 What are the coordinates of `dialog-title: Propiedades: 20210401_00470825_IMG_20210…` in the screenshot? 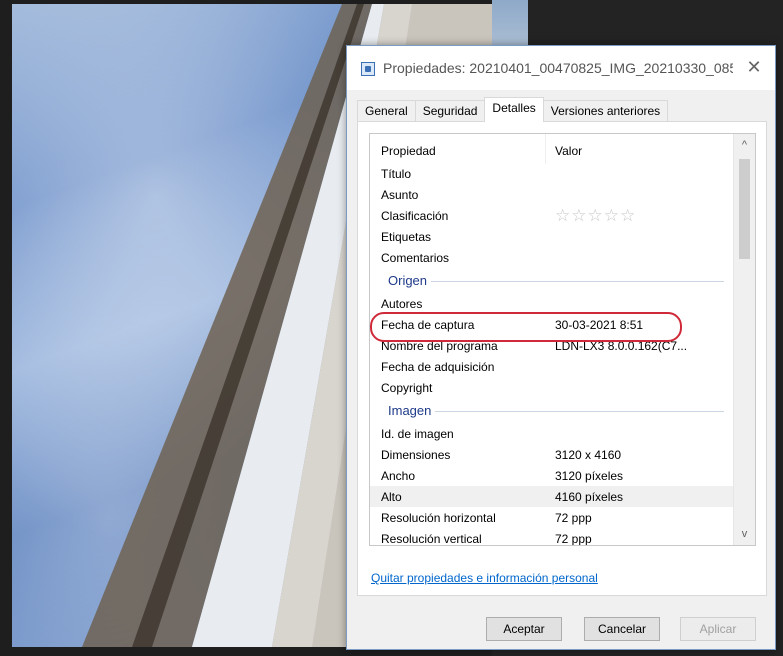 It's located at (558, 68).